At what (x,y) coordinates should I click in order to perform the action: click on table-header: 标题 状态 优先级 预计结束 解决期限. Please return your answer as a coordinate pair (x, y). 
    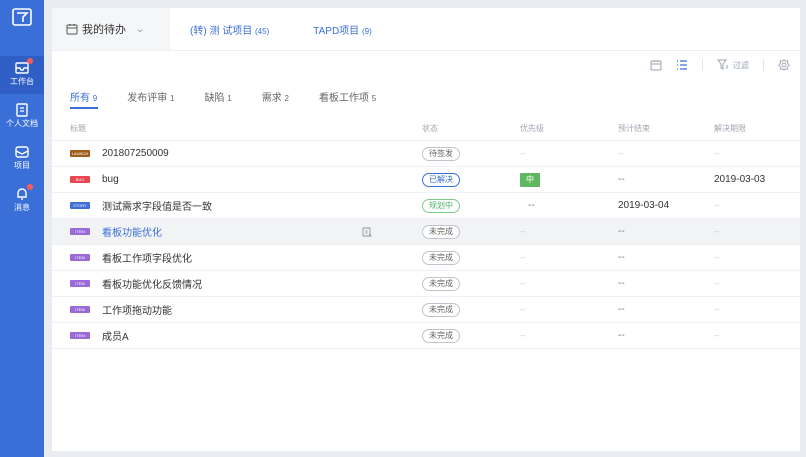
    Looking at the image, I should click on (426, 129).